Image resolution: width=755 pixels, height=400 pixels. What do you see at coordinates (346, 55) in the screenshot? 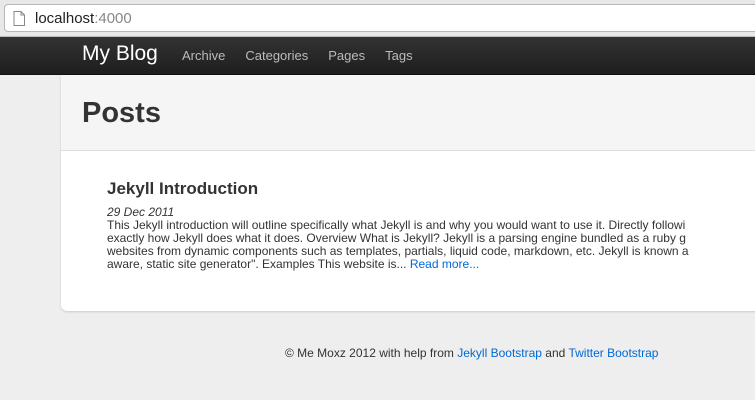
I see `nav-link-pages: Pages` at bounding box center [346, 55].